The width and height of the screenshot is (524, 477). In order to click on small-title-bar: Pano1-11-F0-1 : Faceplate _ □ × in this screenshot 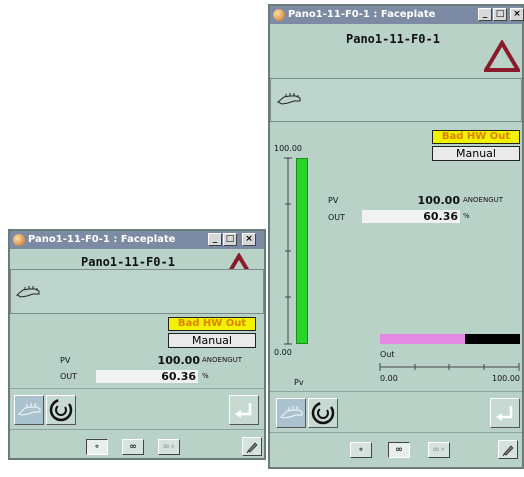, I will do `click(137, 240)`.